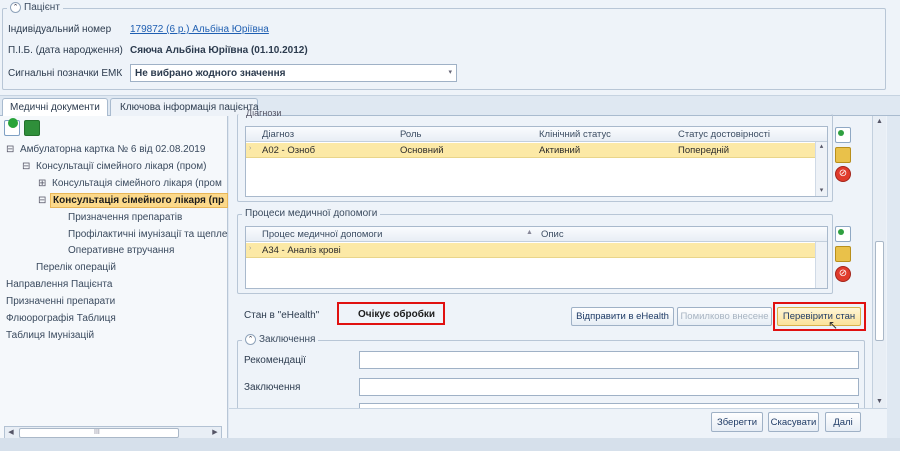 This screenshot has height=451, width=900. Describe the element at coordinates (821, 147) in the screenshot. I see `scroll-up-icon: ▴` at that location.